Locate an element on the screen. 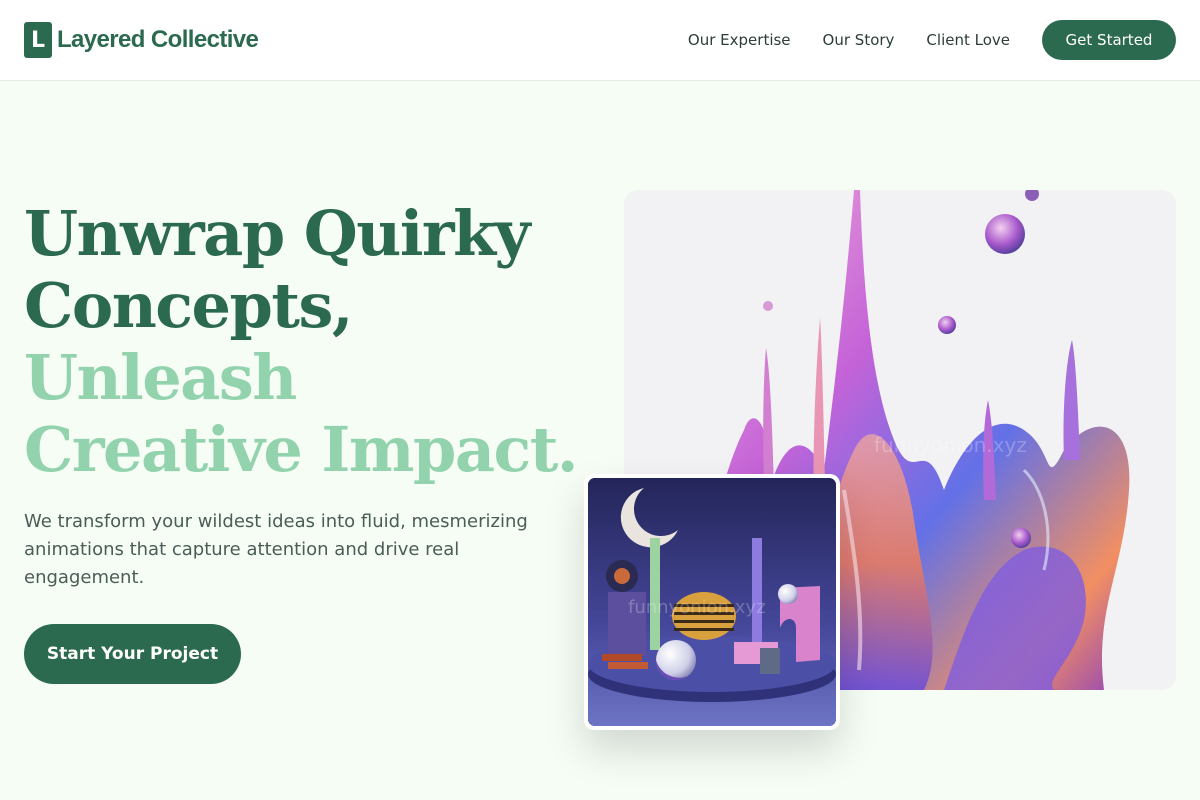 This screenshot has height=800, width=1200. start-project-button: Start Your Project is located at coordinates (132, 654).